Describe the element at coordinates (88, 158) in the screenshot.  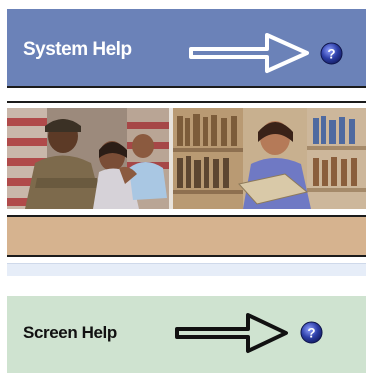
I see `soldier-family-photo` at that location.